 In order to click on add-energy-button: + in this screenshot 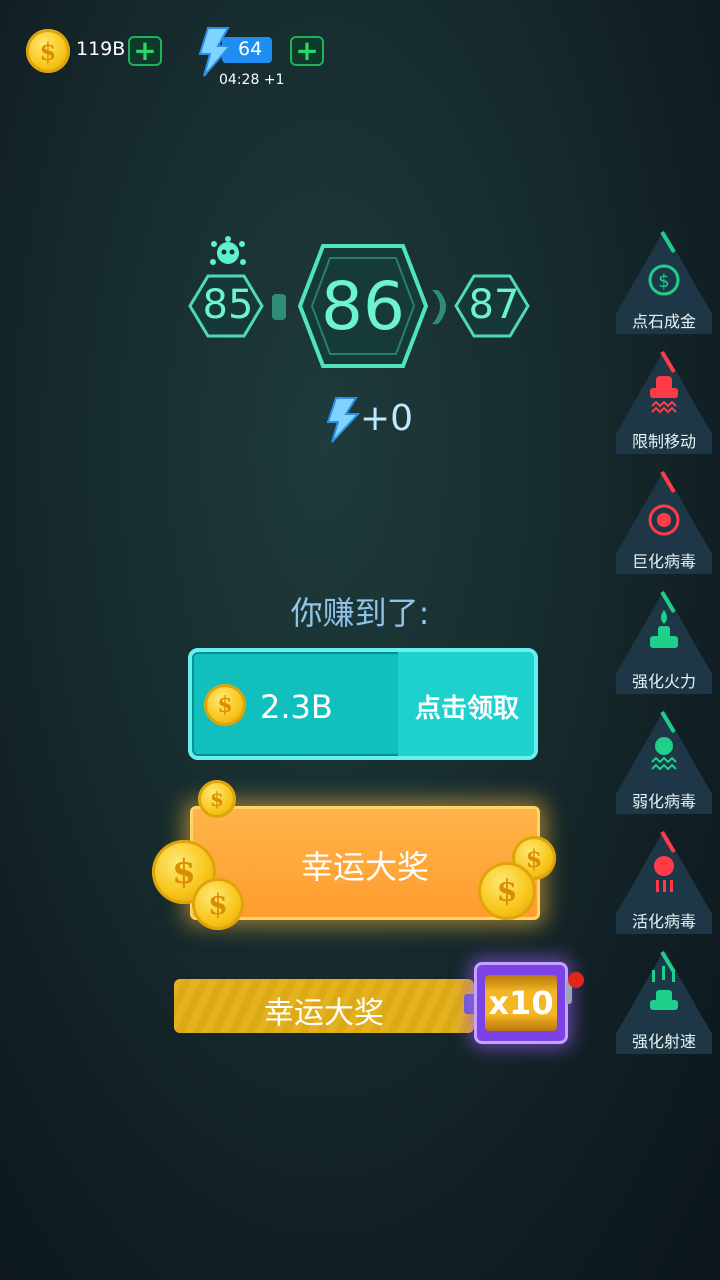, I will do `click(307, 51)`.